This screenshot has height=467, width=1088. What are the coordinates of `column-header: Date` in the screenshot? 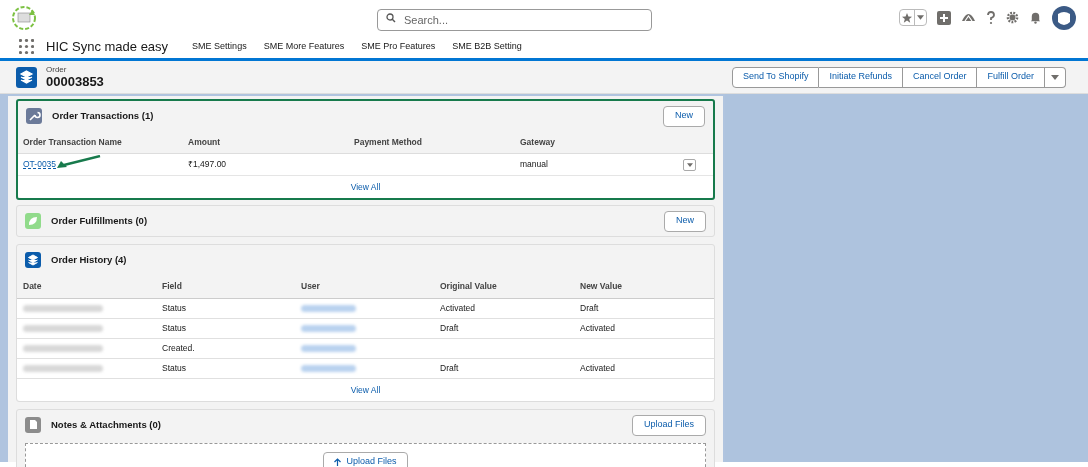 It's located at (33, 286).